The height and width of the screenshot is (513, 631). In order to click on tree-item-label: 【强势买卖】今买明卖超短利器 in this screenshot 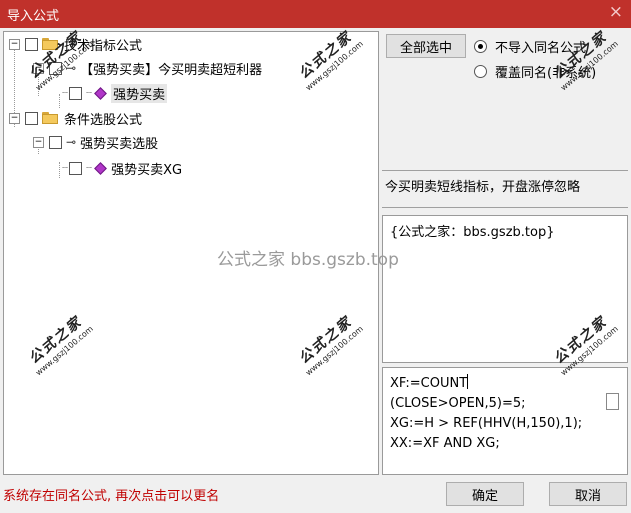, I will do `click(171, 70)`.